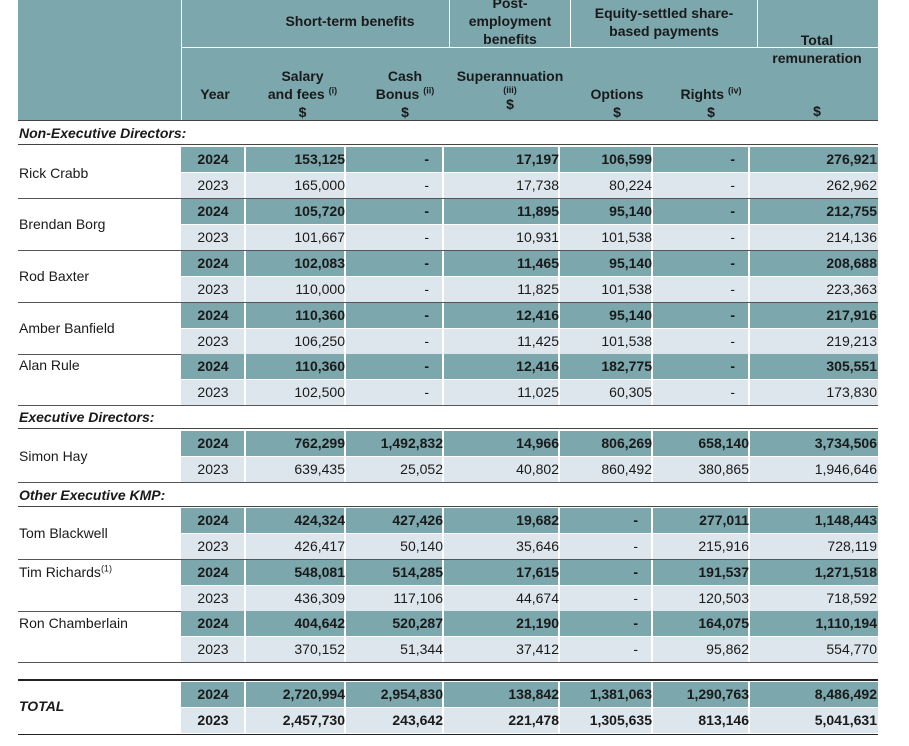 Image resolution: width=909 pixels, height=746 pixels. I want to click on cell-super: 19,682, so click(537, 520).